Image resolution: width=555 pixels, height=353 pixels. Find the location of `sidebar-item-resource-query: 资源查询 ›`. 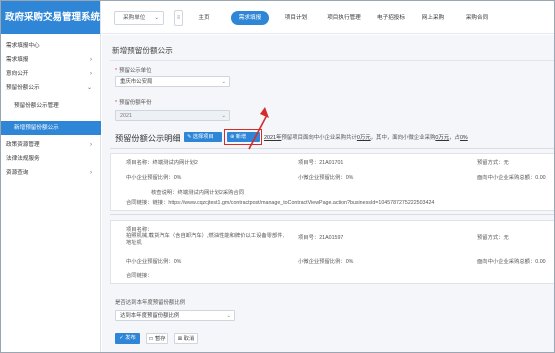

sidebar-item-resource-query: 资源查询 › is located at coordinates (51, 173).